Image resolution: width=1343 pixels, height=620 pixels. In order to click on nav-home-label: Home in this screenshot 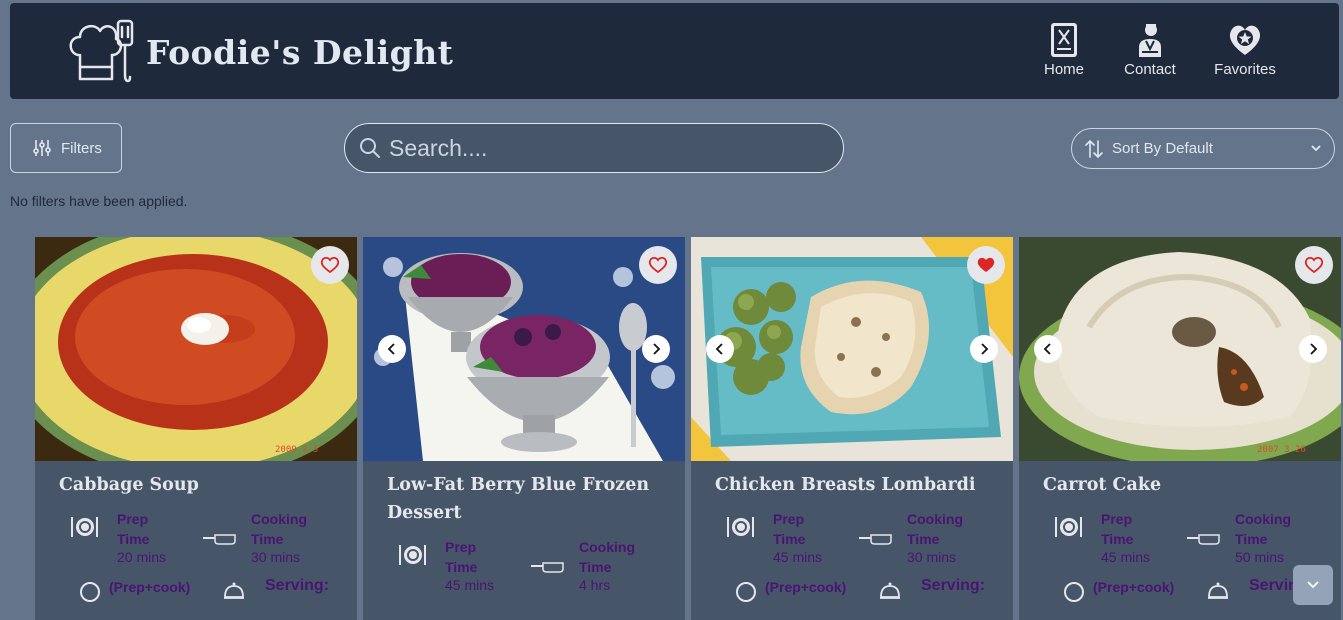, I will do `click(1063, 69)`.